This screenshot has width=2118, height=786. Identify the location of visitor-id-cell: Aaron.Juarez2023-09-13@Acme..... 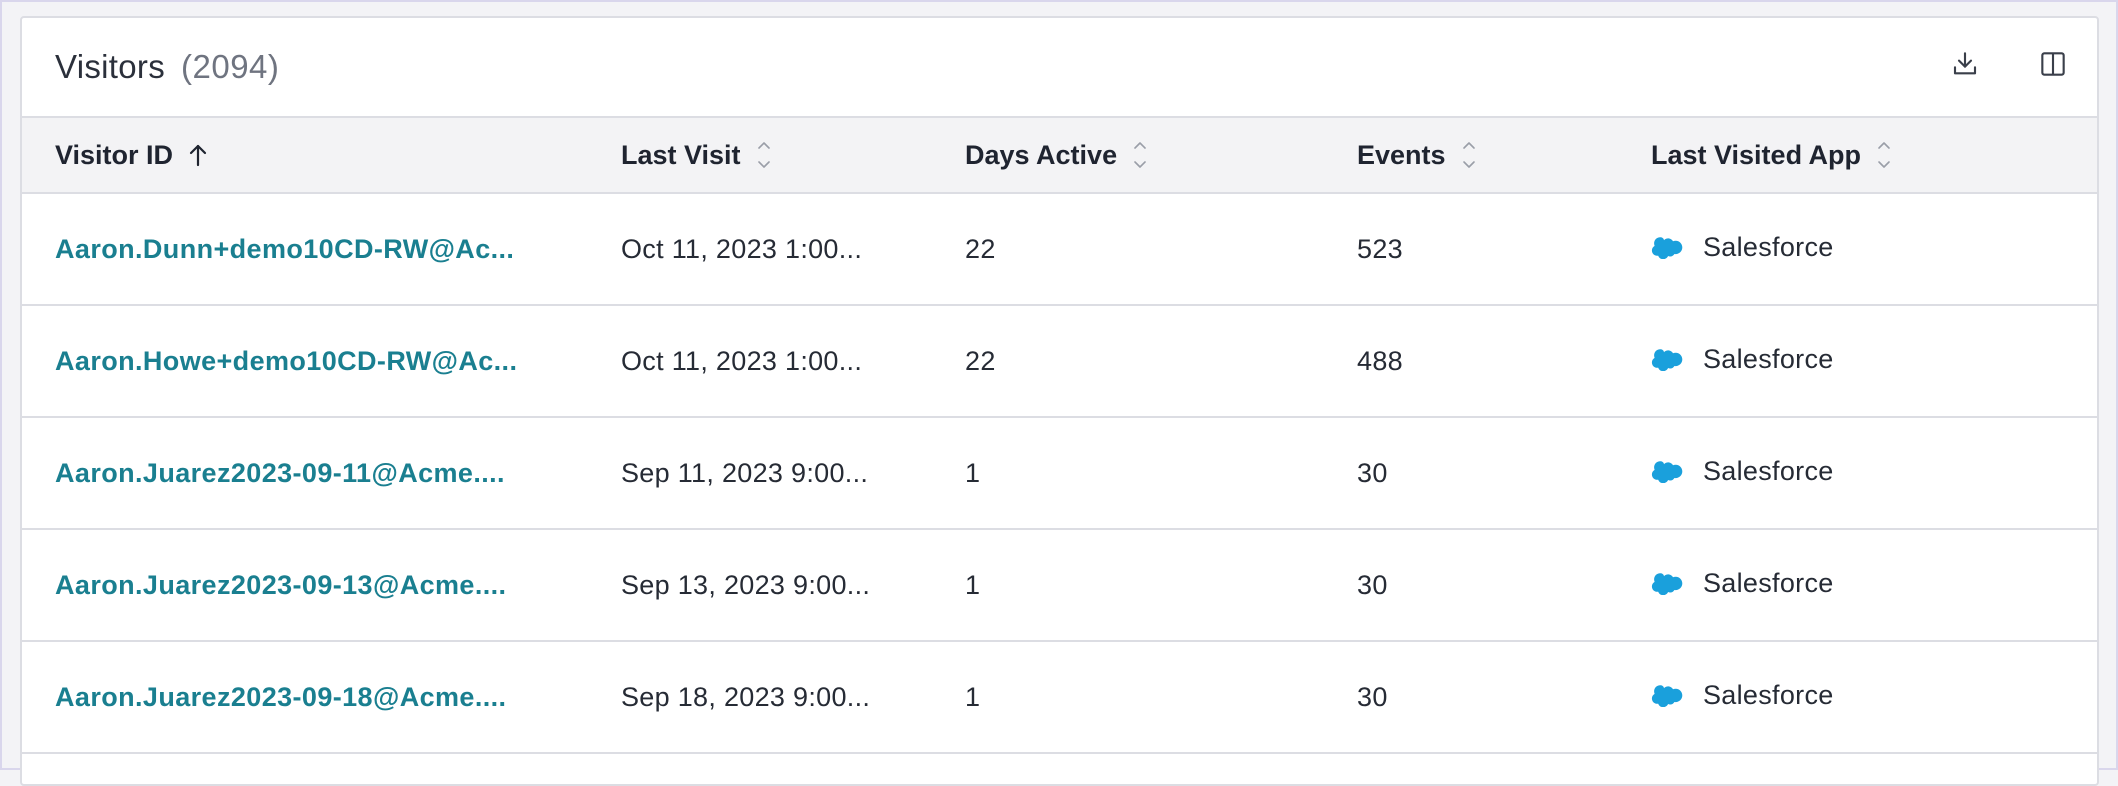
(305, 585).